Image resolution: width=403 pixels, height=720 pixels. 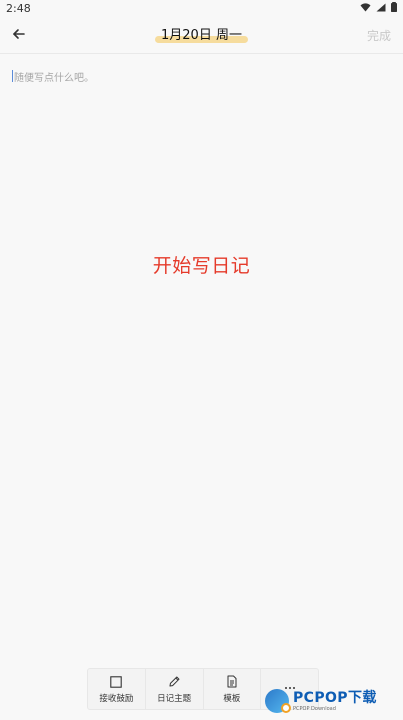 I want to click on tool-label: 模板, so click(x=232, y=698).